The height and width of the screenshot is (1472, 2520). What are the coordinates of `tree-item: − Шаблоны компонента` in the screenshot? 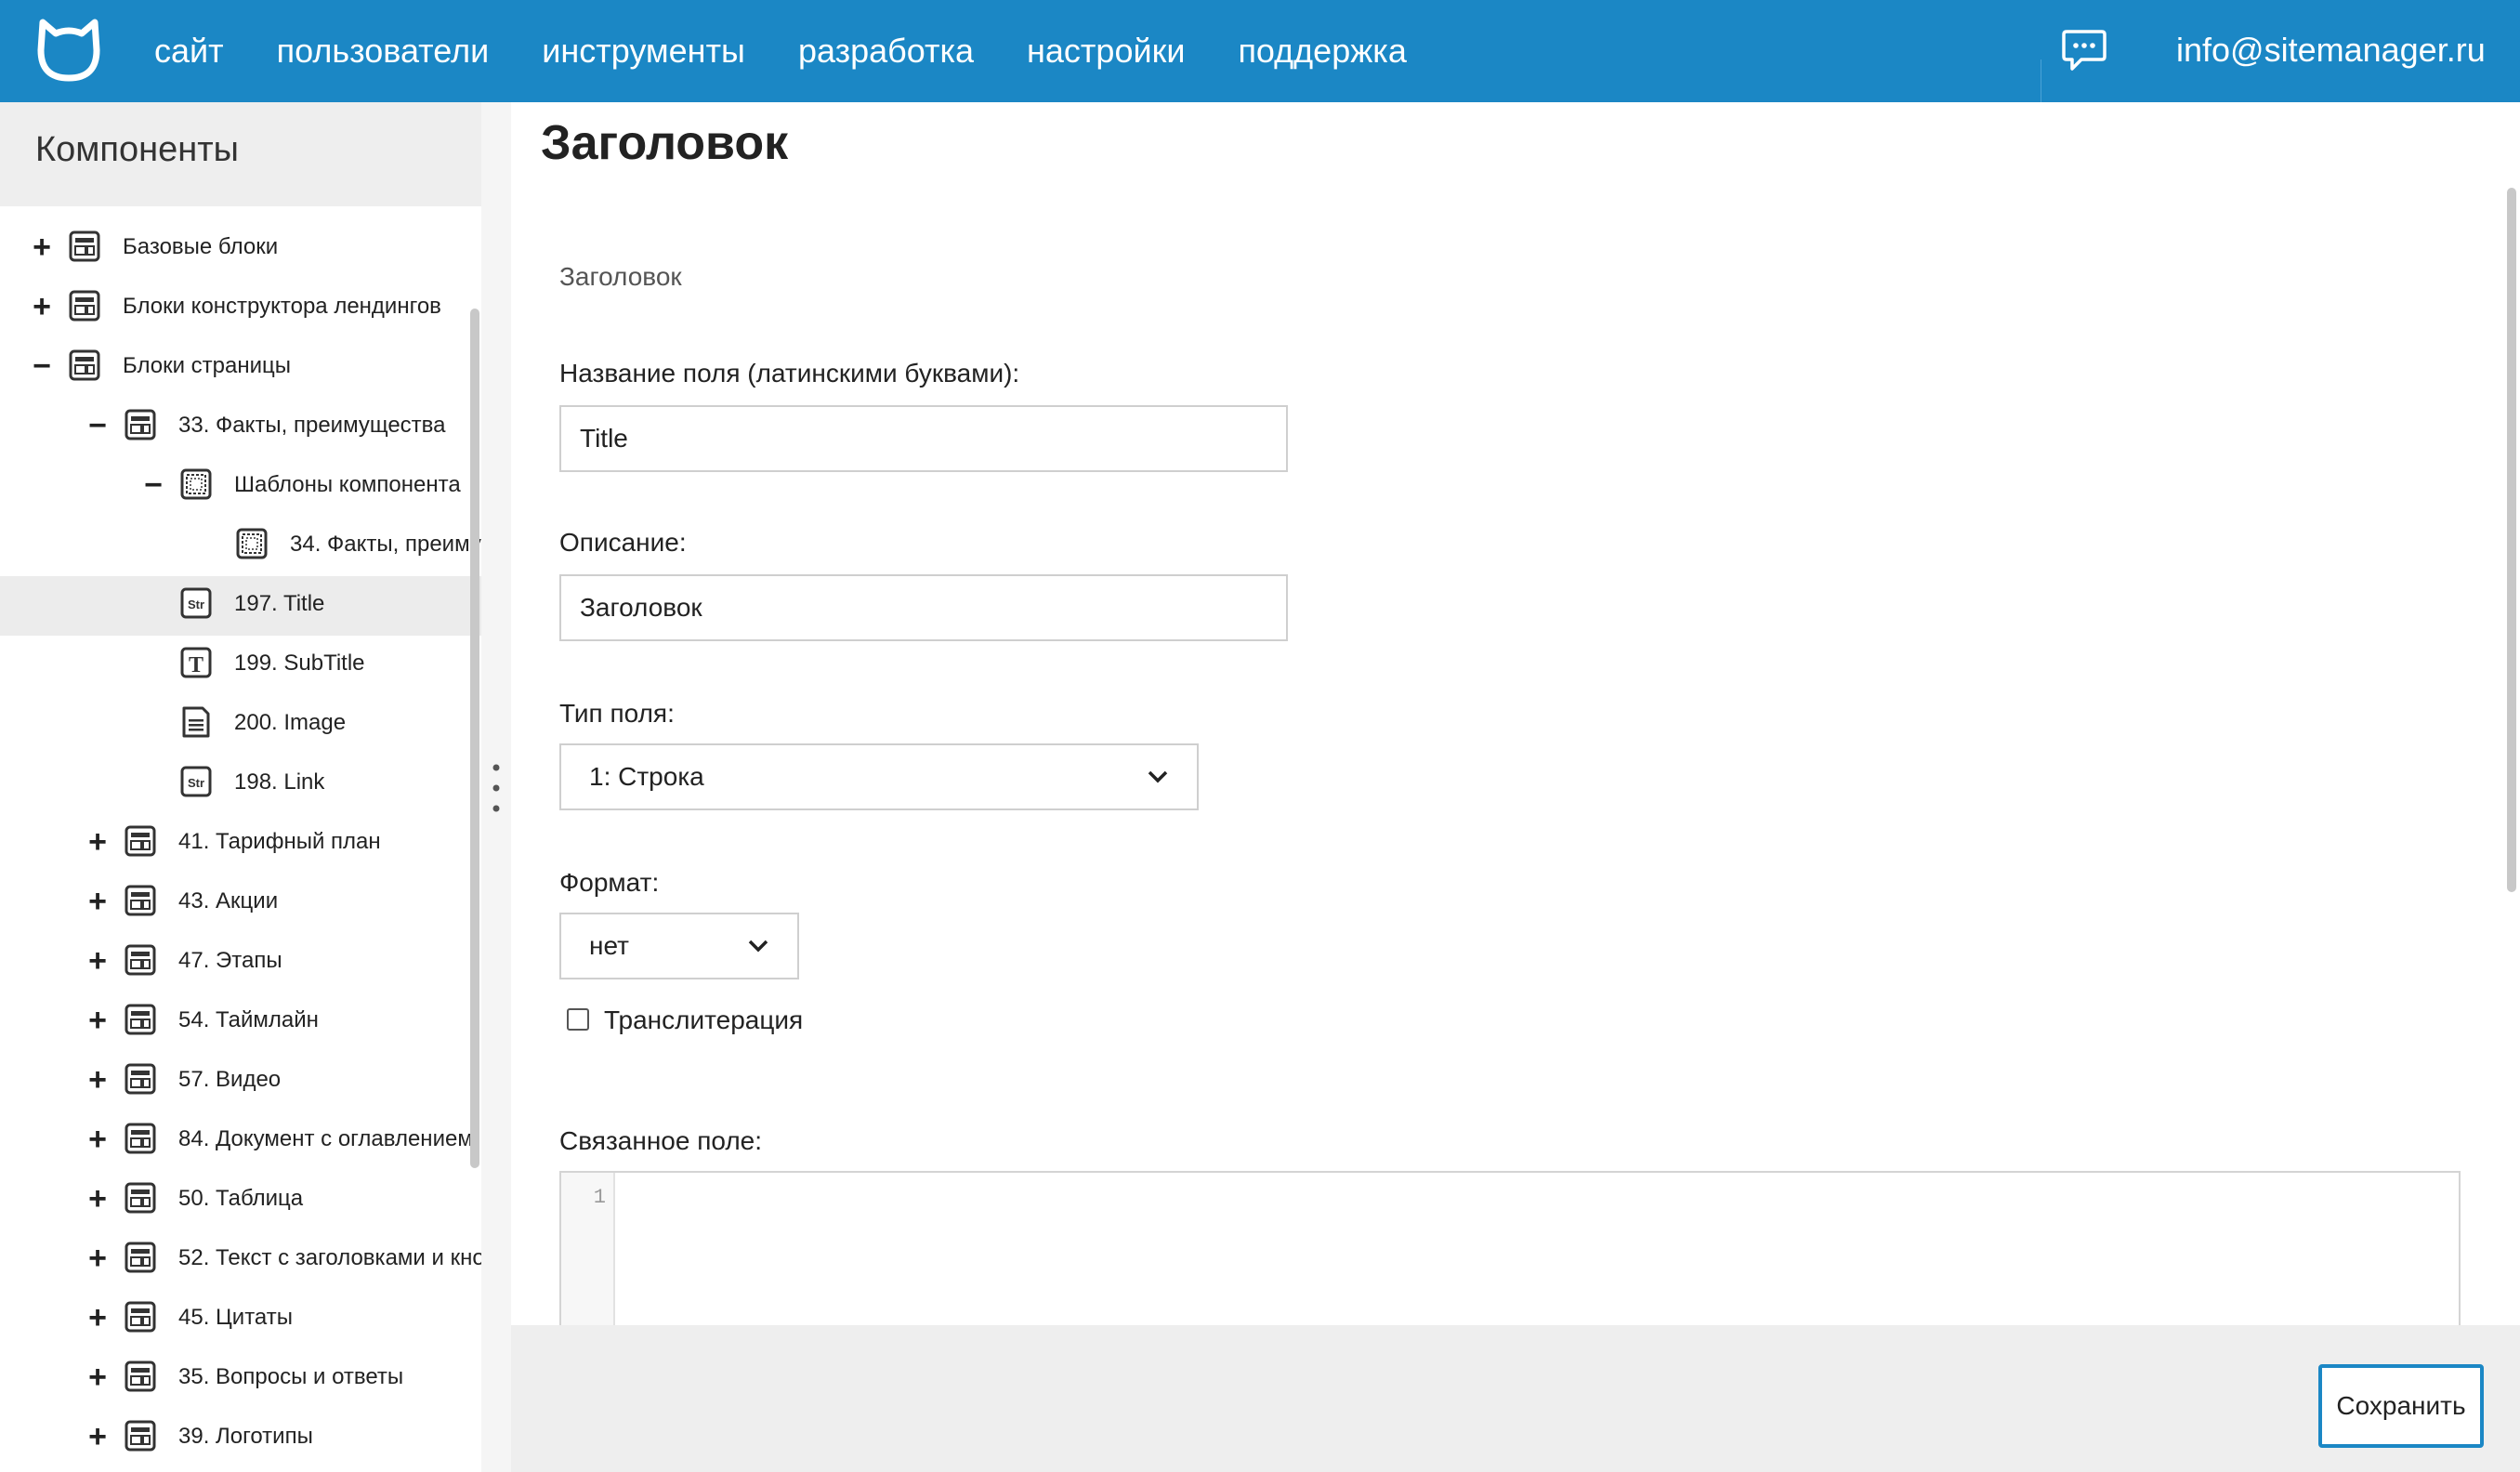 It's located at (240, 487).